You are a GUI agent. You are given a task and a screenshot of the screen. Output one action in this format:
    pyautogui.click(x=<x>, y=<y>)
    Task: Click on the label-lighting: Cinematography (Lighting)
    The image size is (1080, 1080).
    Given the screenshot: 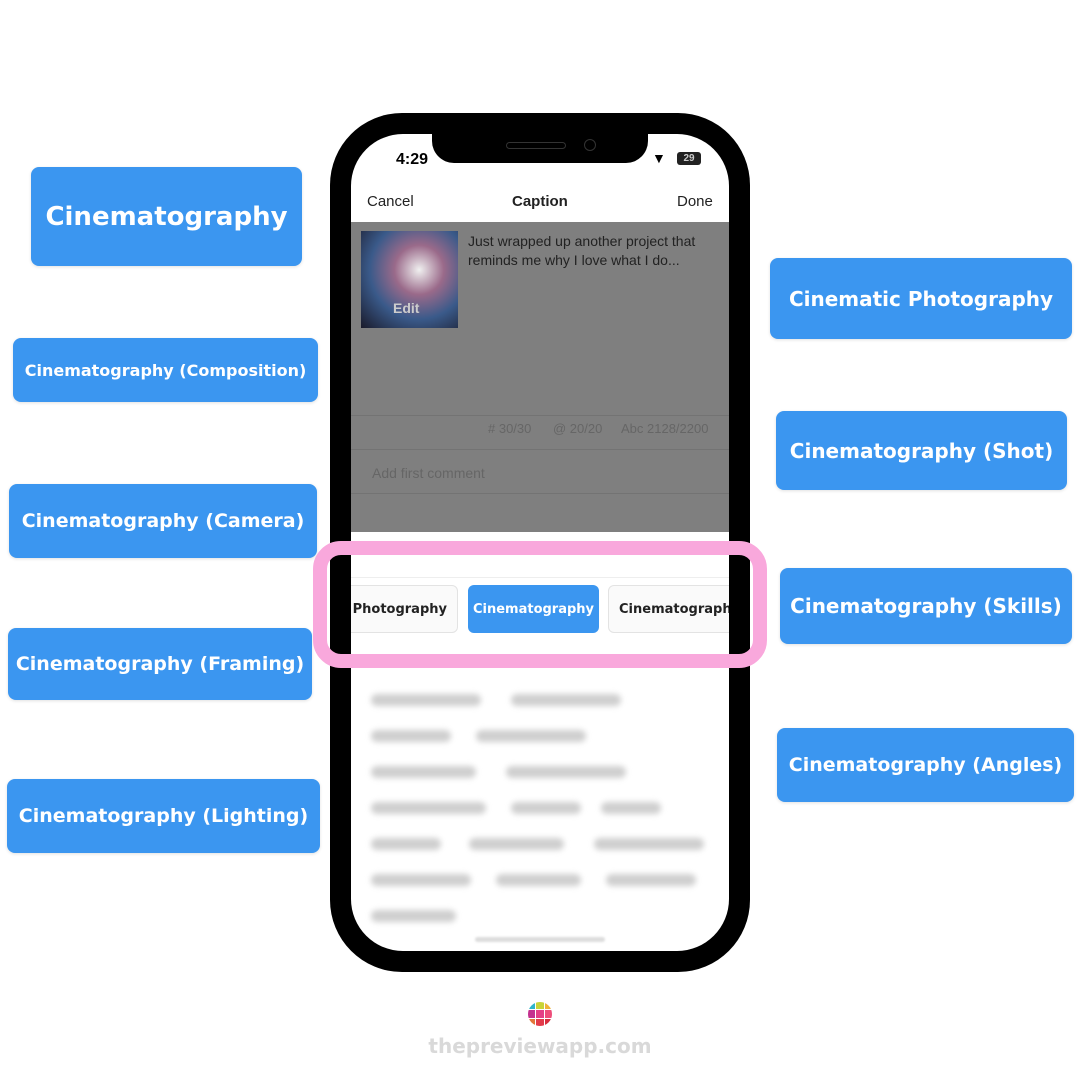 What is the action you would take?
    pyautogui.click(x=163, y=816)
    